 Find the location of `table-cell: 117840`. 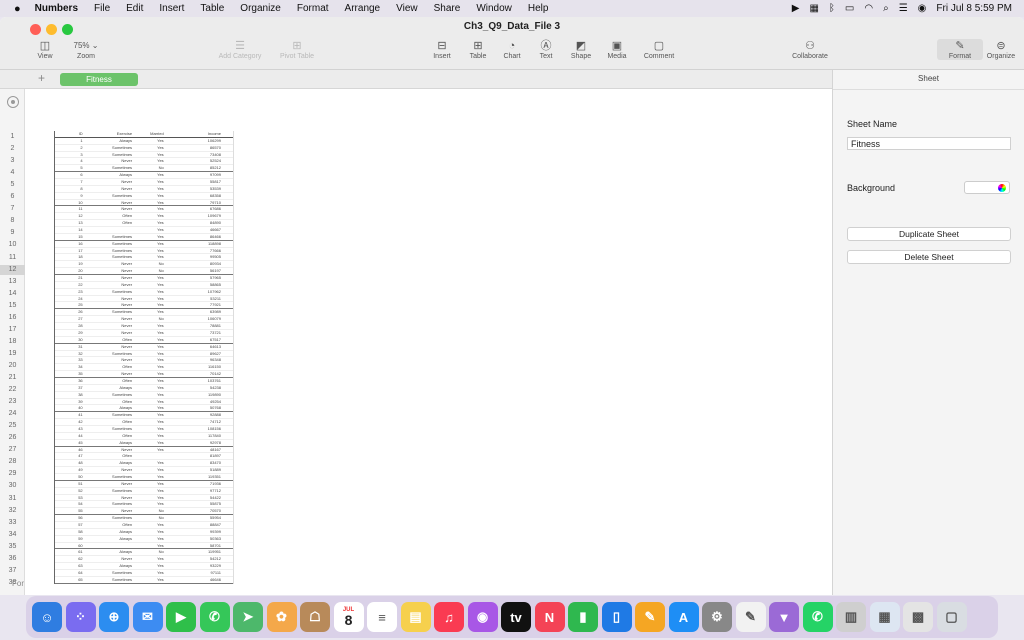

table-cell: 117840 is located at coordinates (199, 436).